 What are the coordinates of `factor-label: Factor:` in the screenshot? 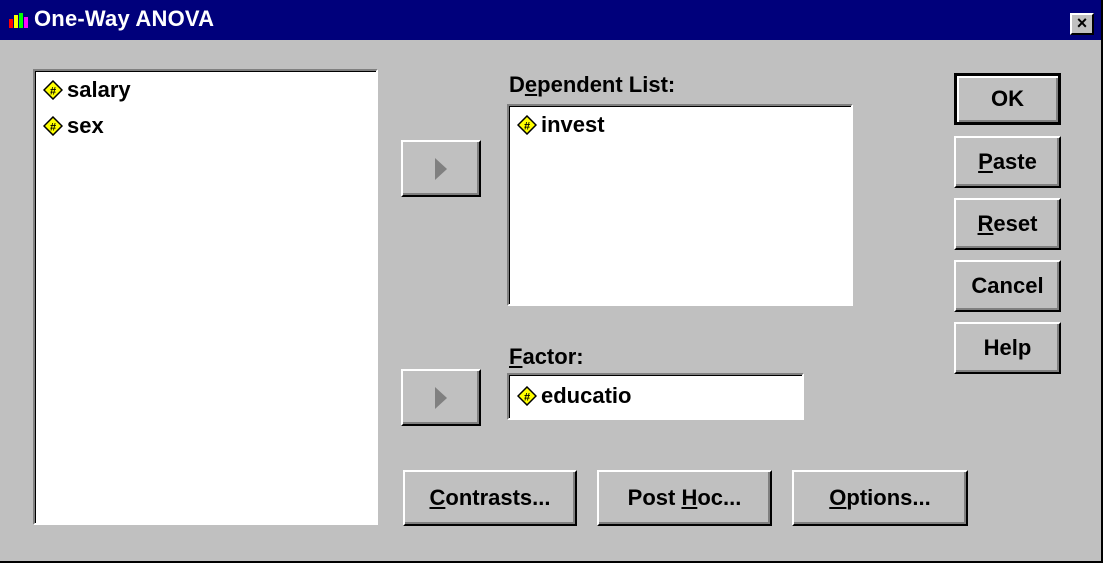 It's located at (546, 356).